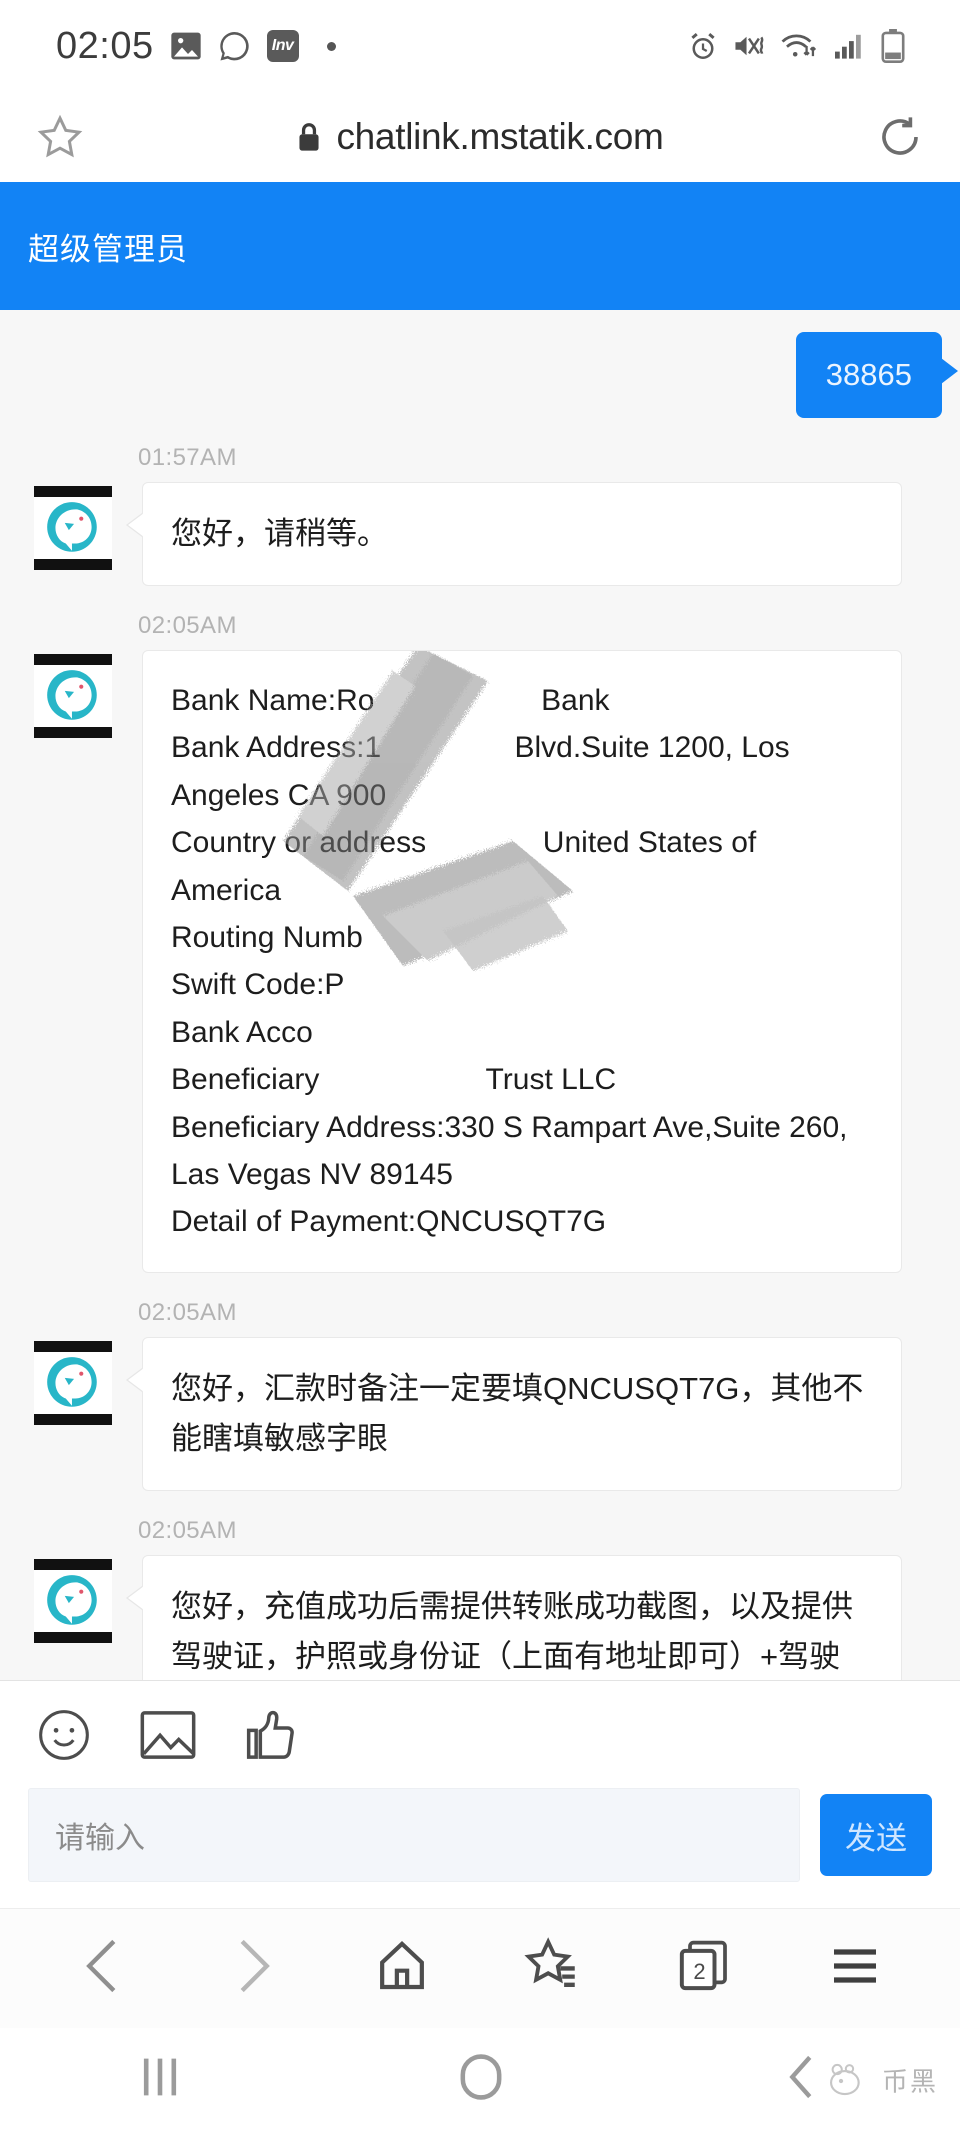 This screenshot has width=960, height=2133. What do you see at coordinates (480, 748) in the screenshot?
I see `bank-details-line: Bank Address:1 Blvd.Suite 1200, Los` at bounding box center [480, 748].